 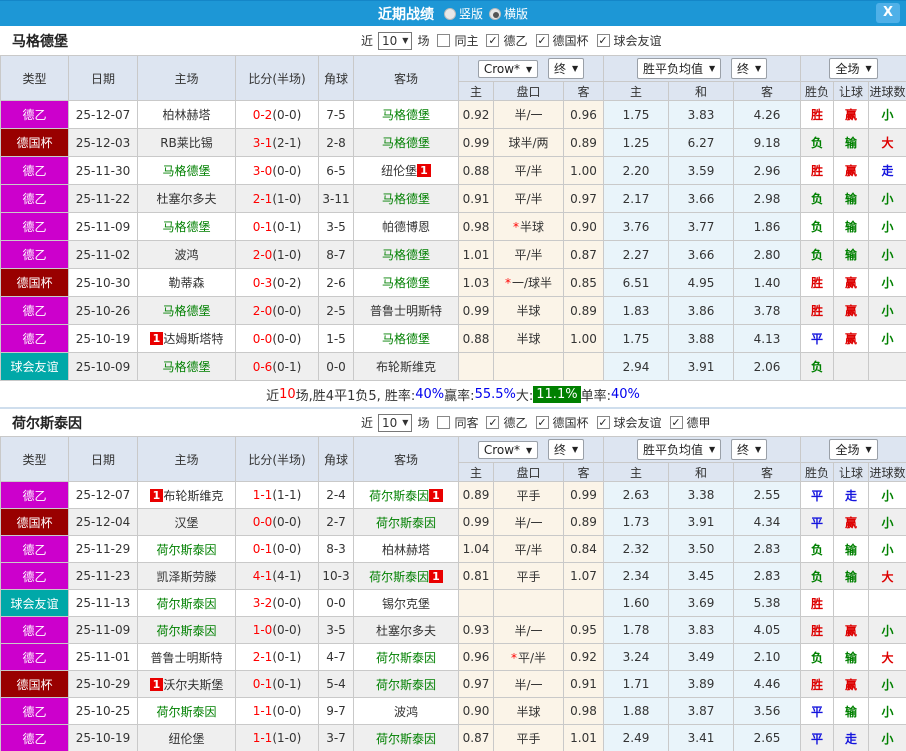 I want to click on halftime-score: (1-0), so click(x=287, y=254).